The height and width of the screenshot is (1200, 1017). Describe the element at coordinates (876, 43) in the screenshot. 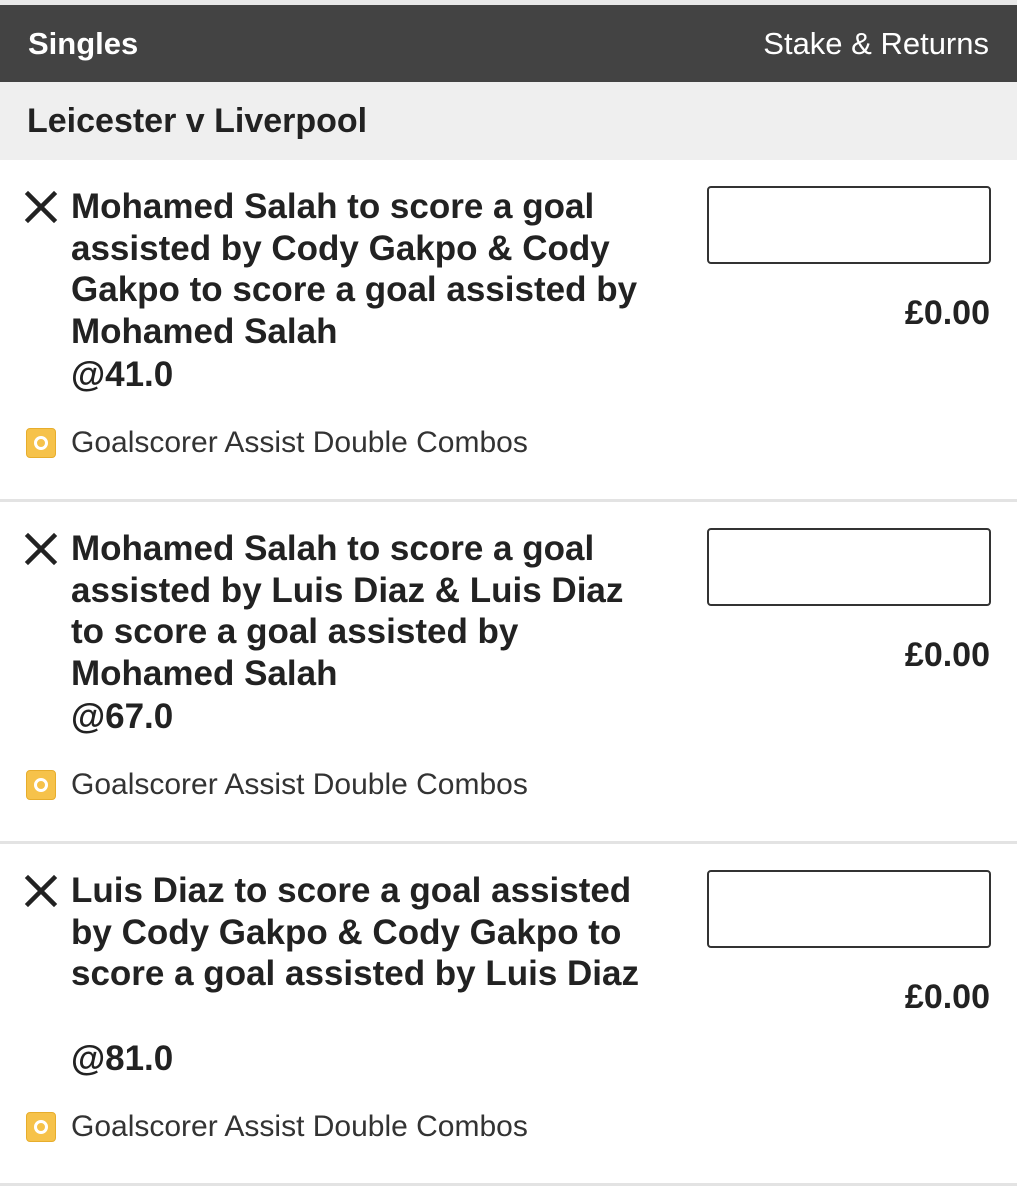

I see `stake-returns-label: Stake & Returns` at that location.